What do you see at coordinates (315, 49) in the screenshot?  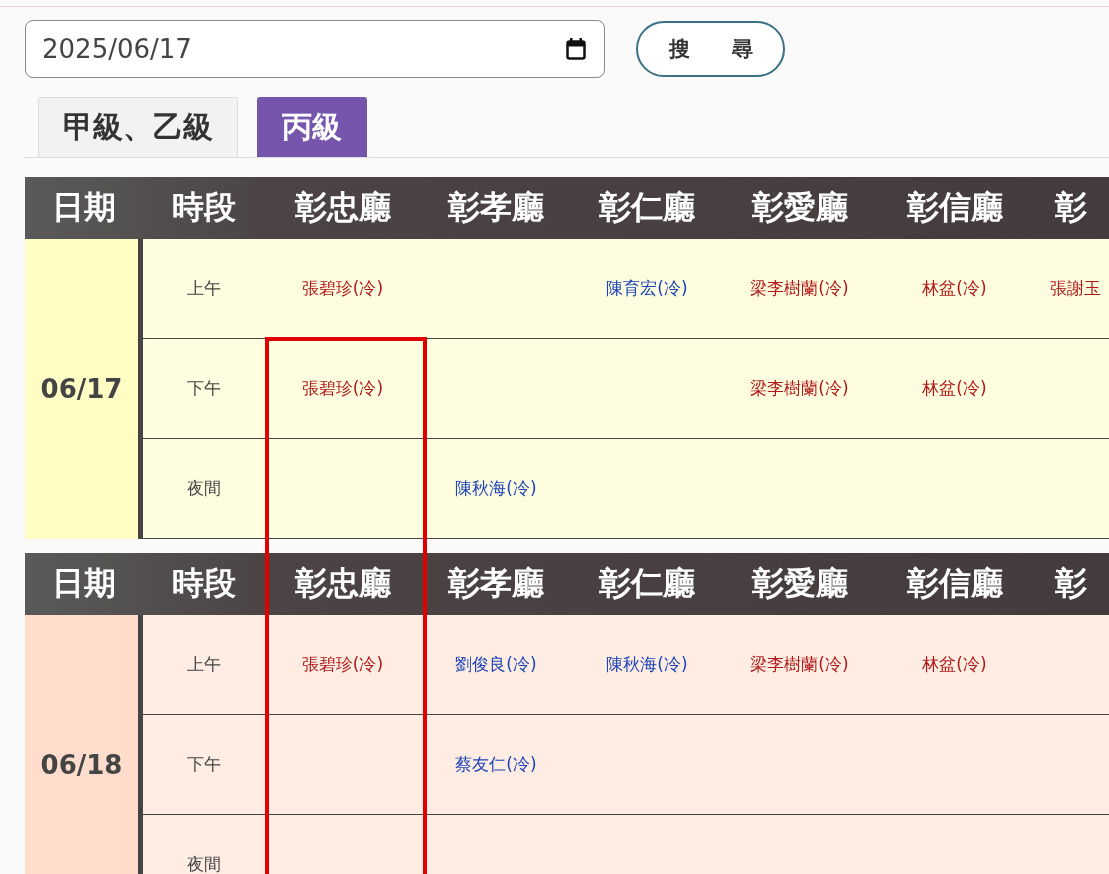 I see `date-field: 2025/06/17` at bounding box center [315, 49].